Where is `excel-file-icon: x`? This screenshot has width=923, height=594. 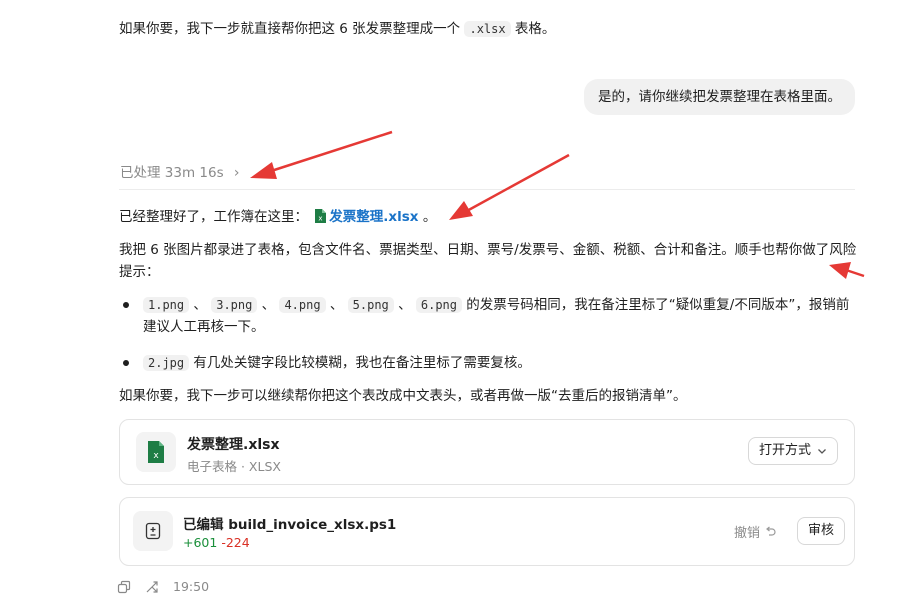 excel-file-icon: x is located at coordinates (321, 216).